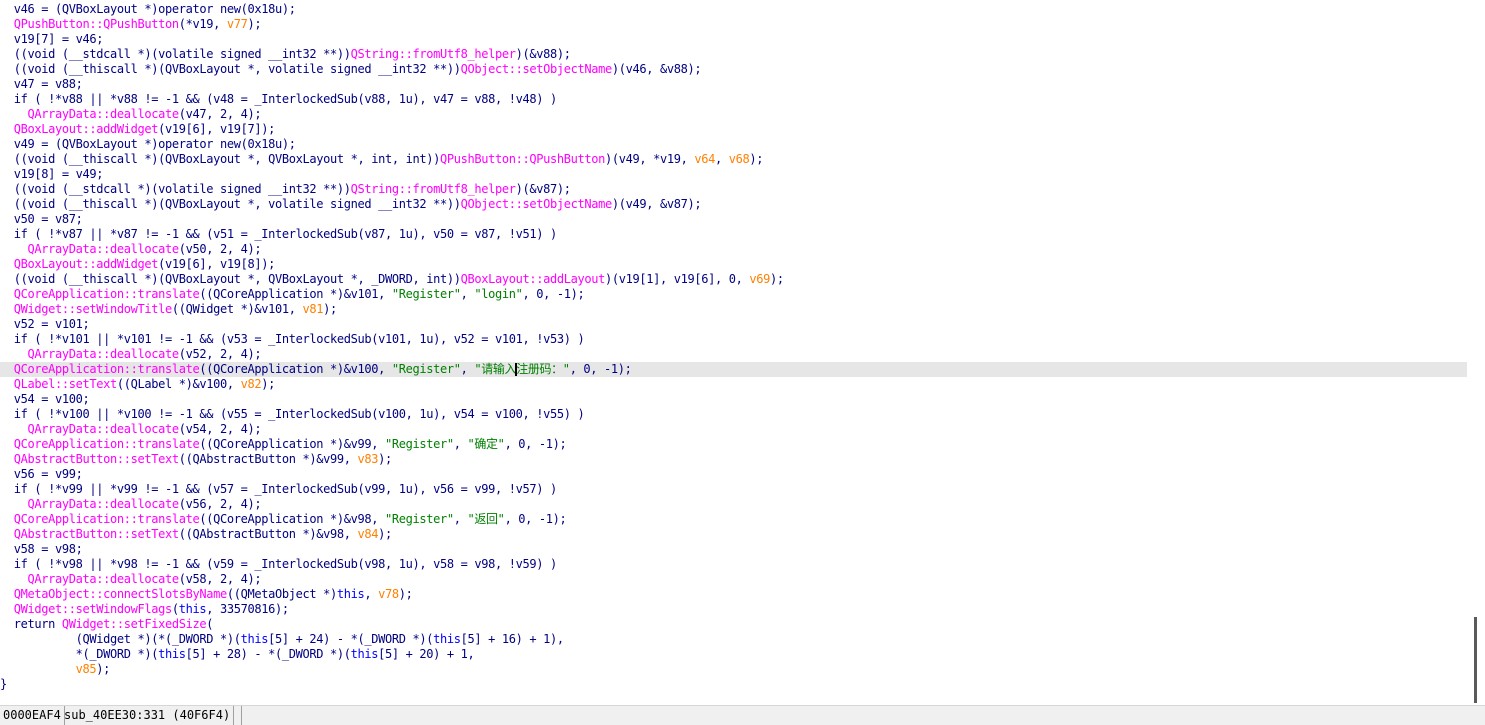  I want to click on code-token: , 1u),, so click(409, 564).